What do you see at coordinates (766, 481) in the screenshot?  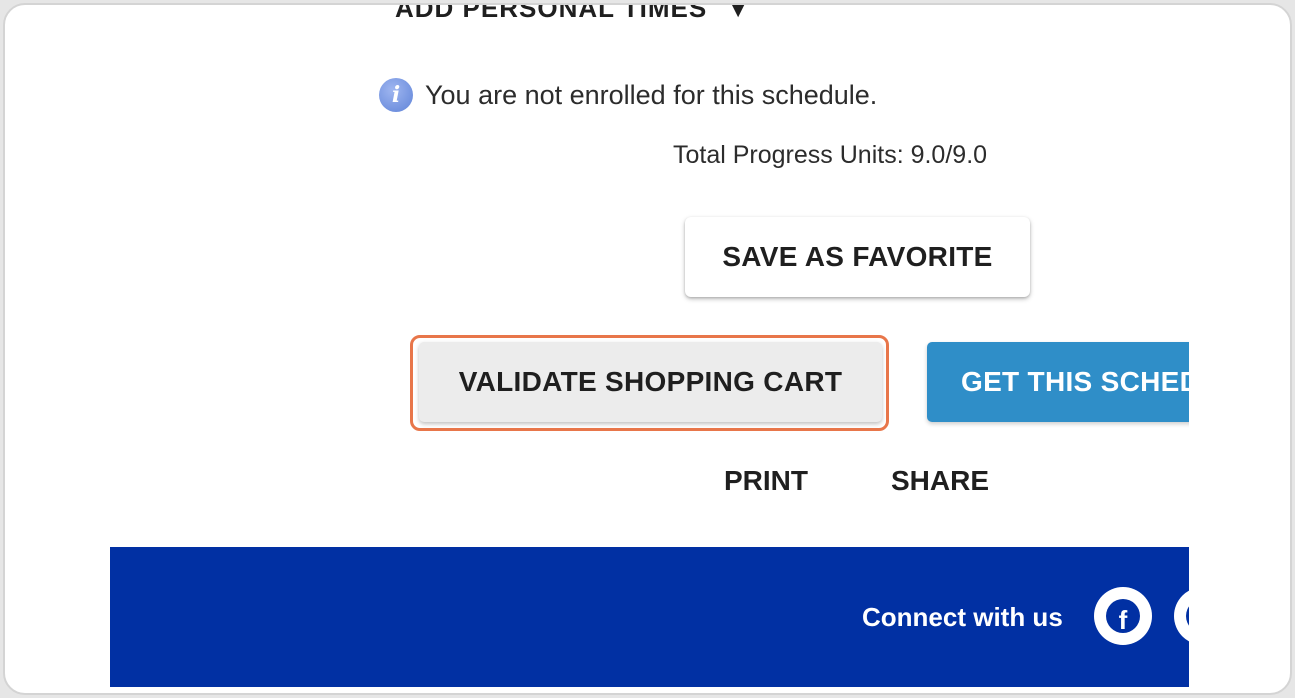 I see `print-link: PRINT` at bounding box center [766, 481].